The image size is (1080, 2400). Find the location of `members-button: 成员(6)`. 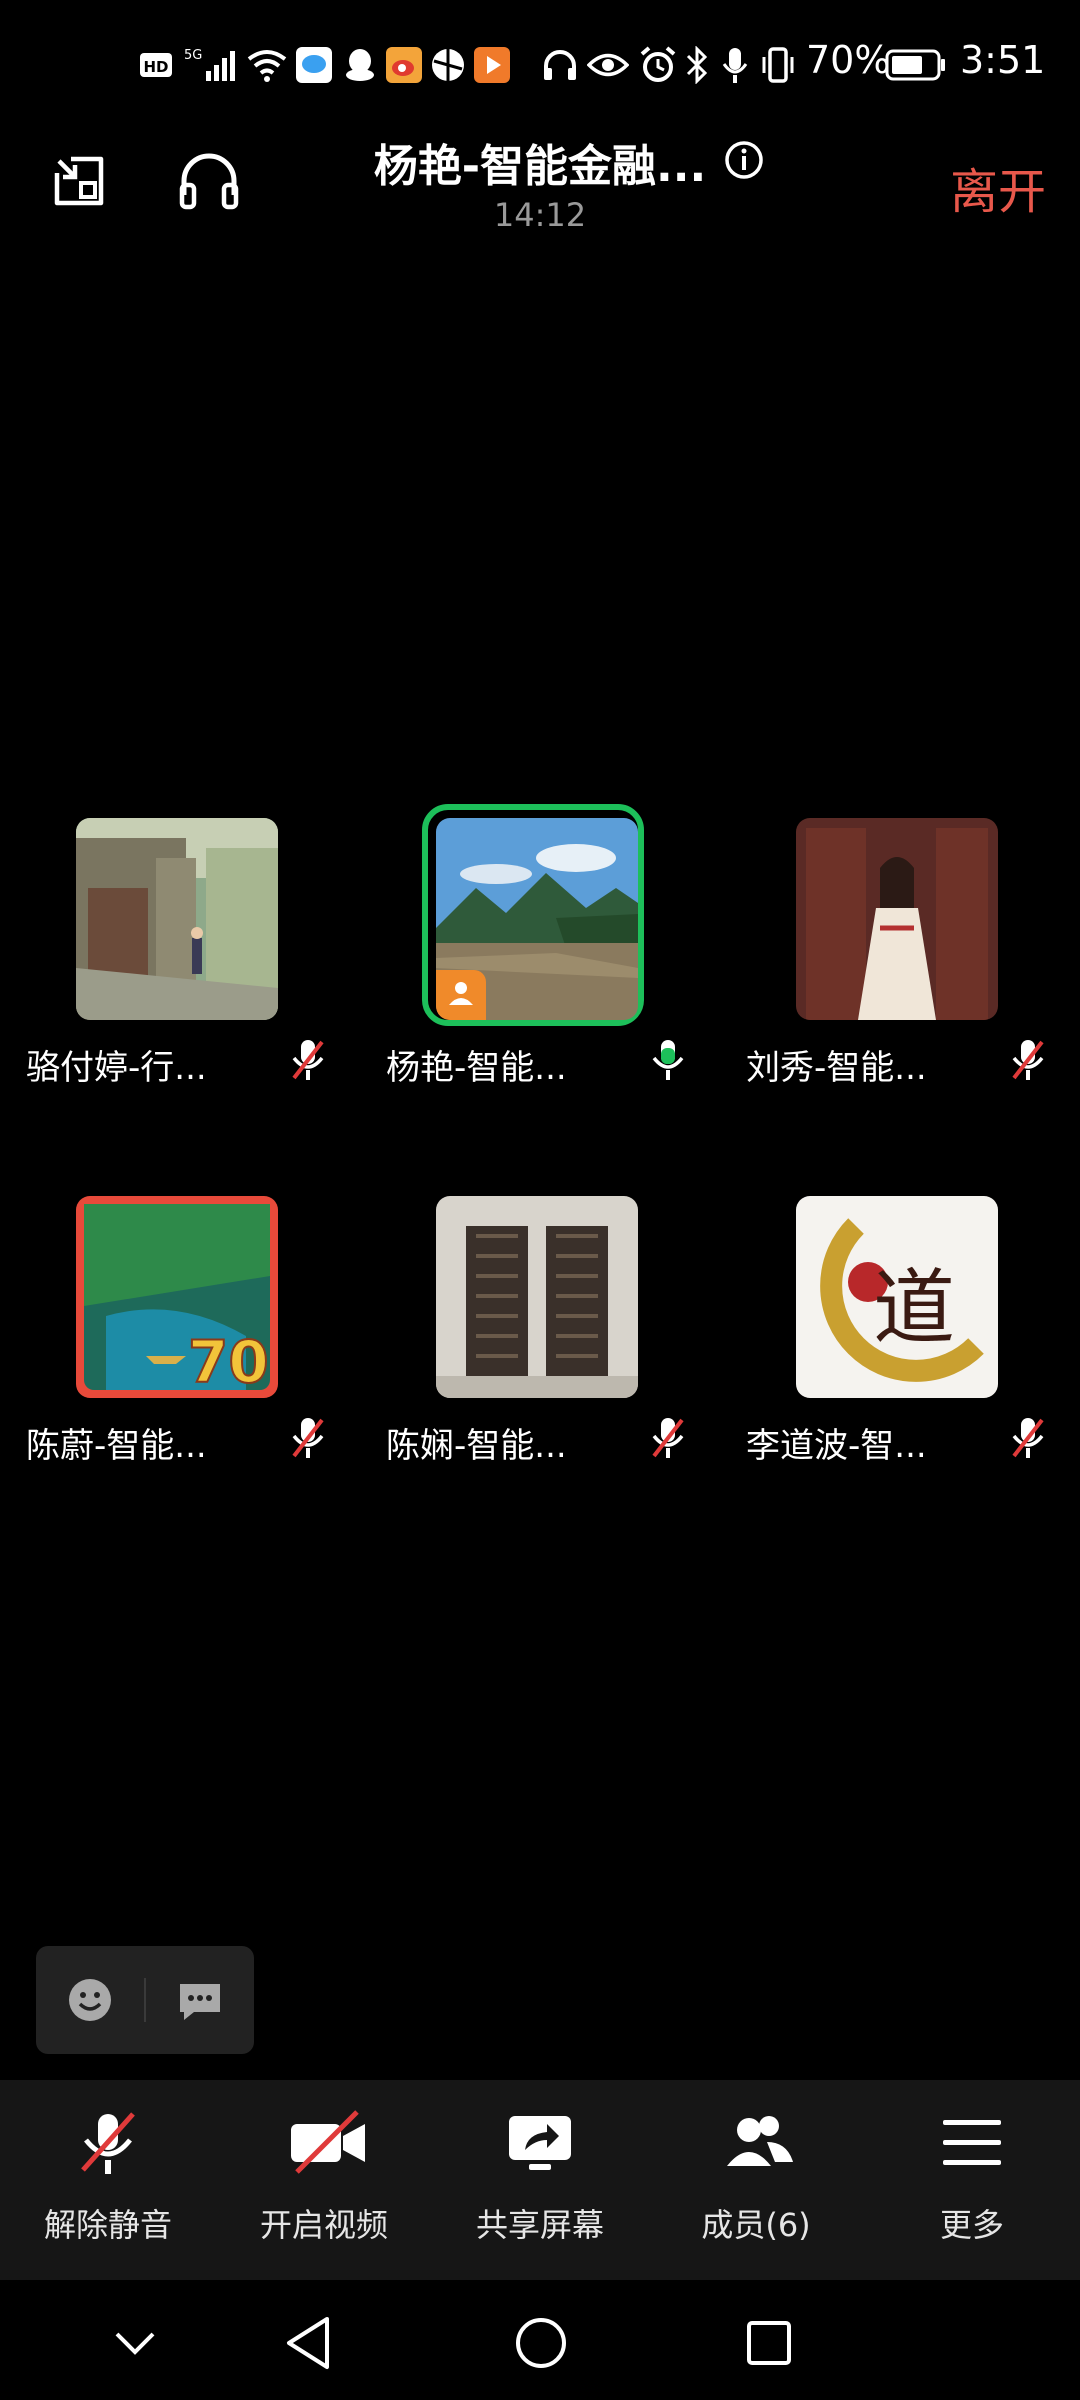

members-button: 成员(6) is located at coordinates (756, 2180).